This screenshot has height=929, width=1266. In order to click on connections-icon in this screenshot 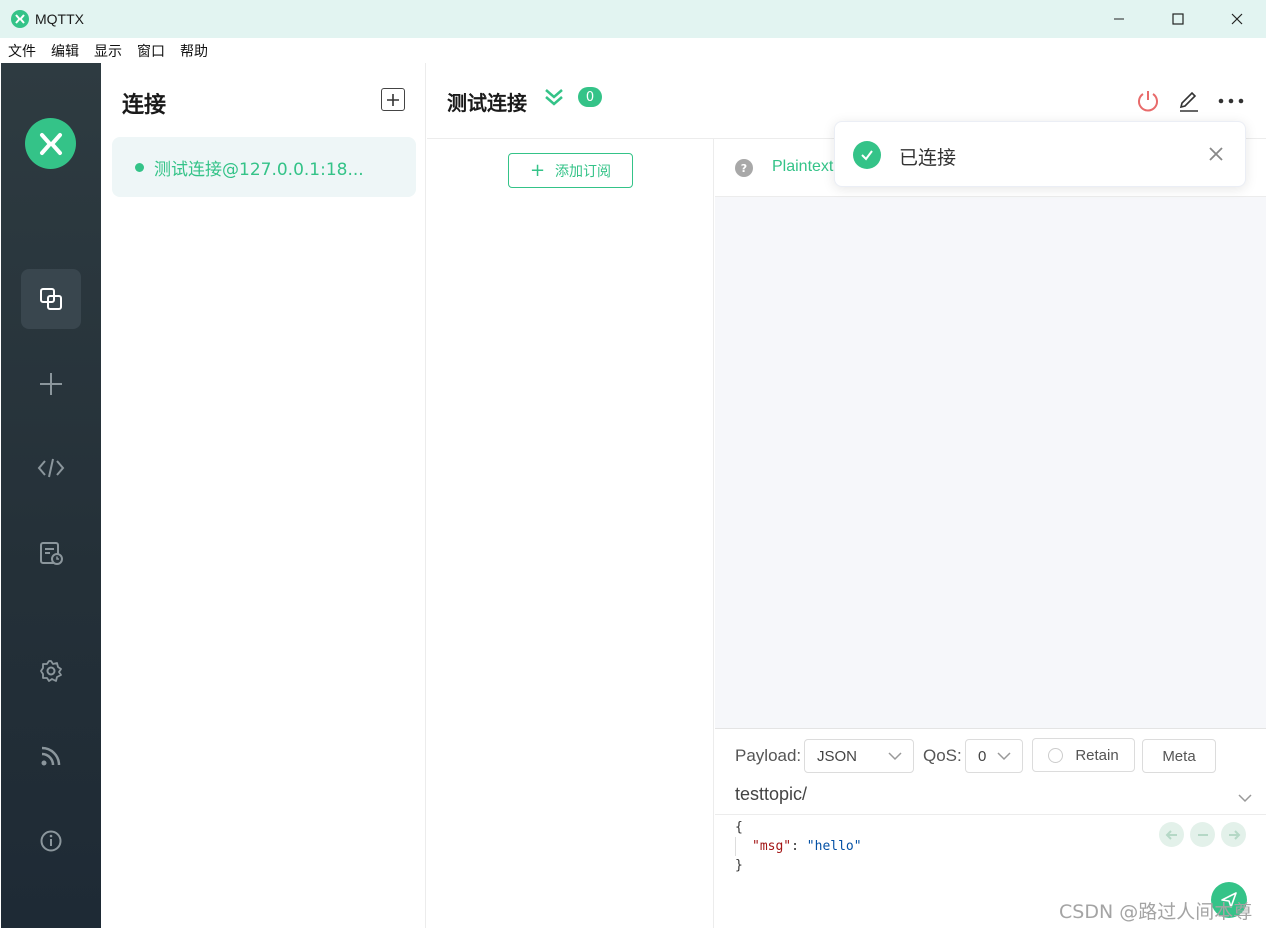, I will do `click(51, 299)`.